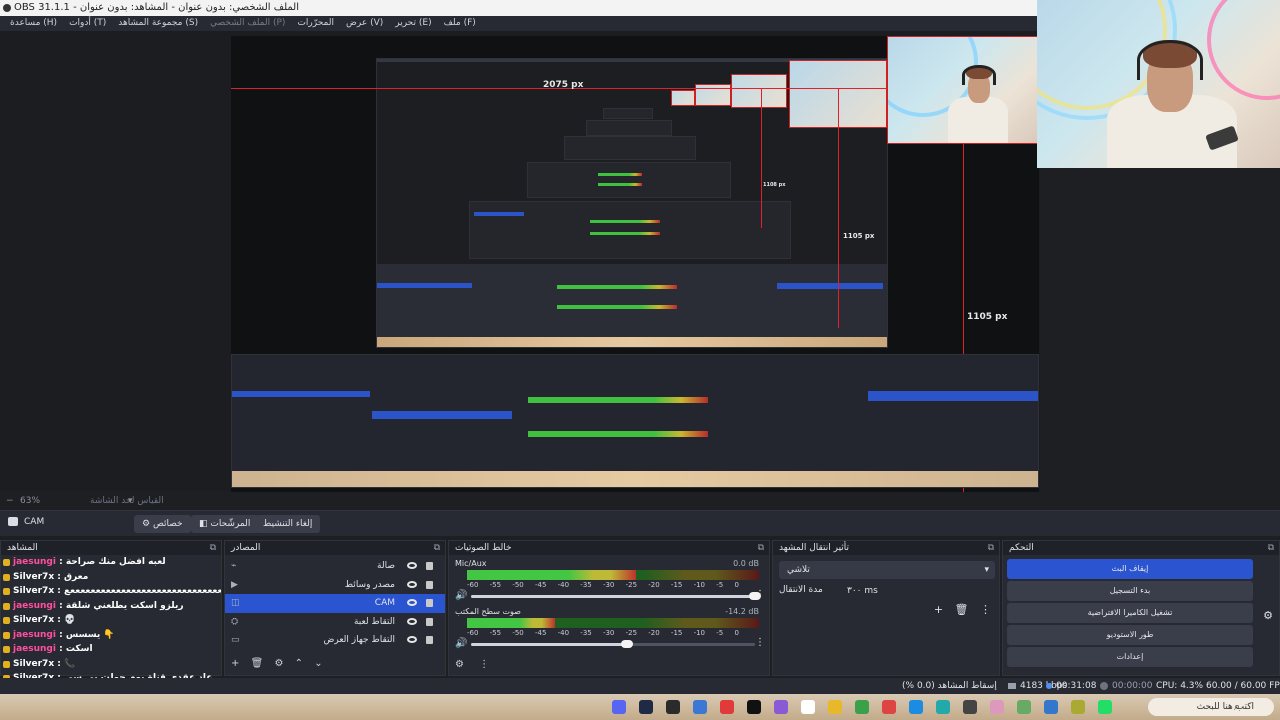  I want to click on source-item: ▶ مصدر وسائط, so click(335, 585).